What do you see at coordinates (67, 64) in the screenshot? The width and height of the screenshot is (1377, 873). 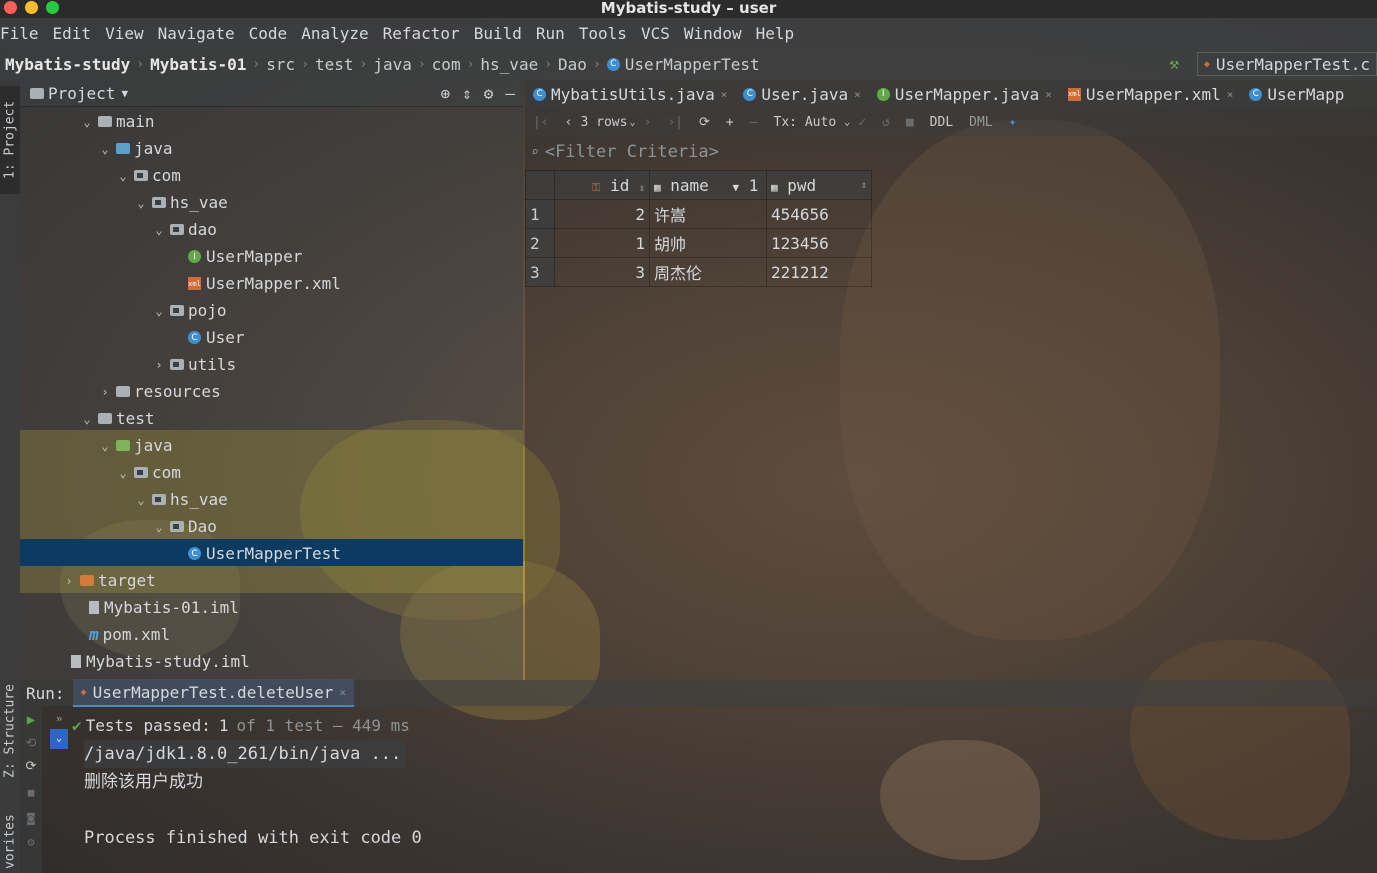 I see `breadcrumb-project: Mybatis-study` at bounding box center [67, 64].